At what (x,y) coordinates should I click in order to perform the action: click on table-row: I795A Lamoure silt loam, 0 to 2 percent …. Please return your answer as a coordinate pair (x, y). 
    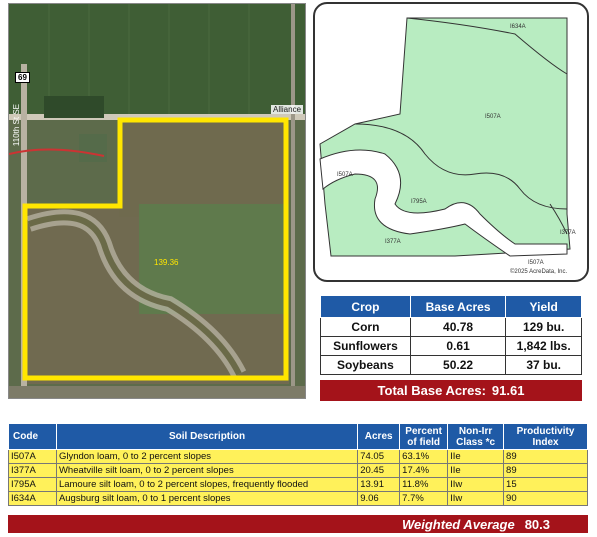
    Looking at the image, I should click on (298, 484).